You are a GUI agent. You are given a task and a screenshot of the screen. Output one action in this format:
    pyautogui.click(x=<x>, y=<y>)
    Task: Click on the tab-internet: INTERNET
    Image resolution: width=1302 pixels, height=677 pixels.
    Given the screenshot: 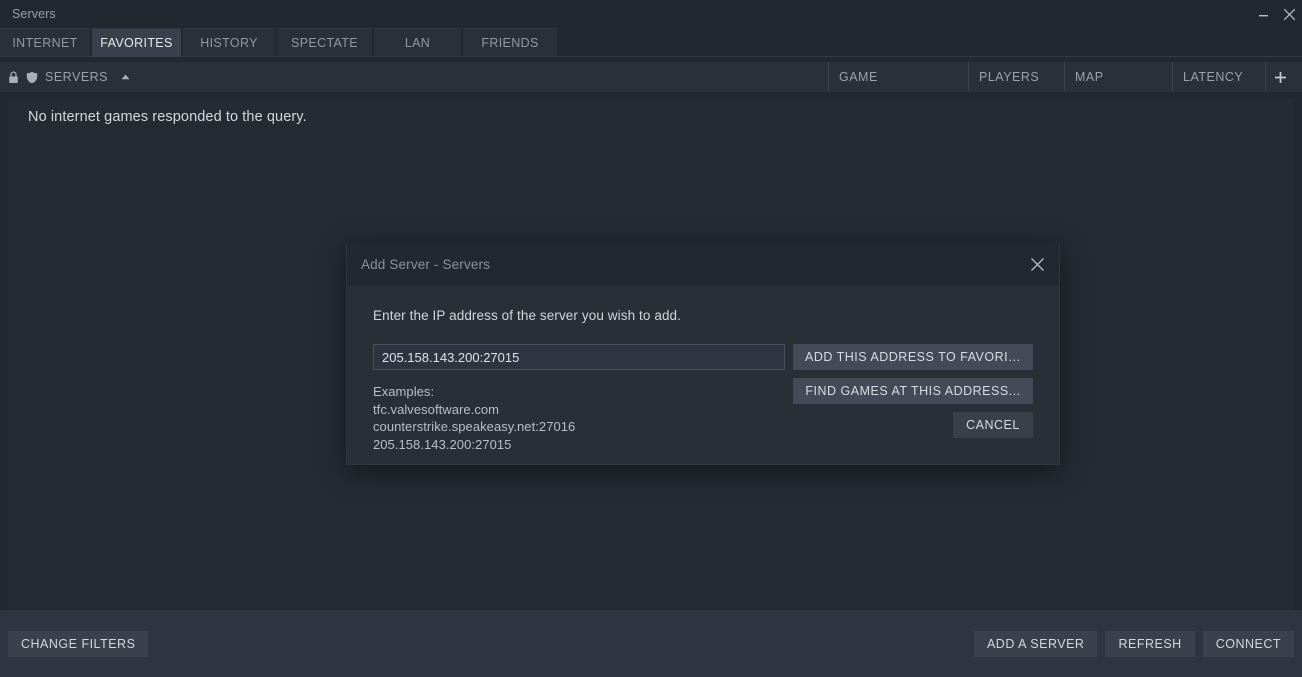 What is the action you would take?
    pyautogui.click(x=45, y=42)
    